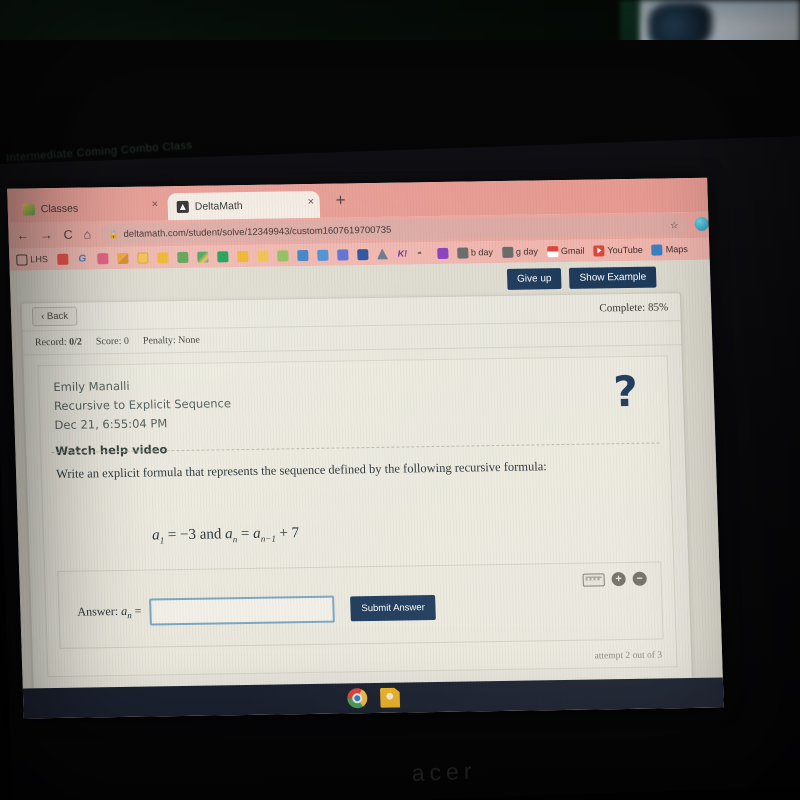 This screenshot has height=800, width=800. I want to click on answer-row: Answer: an = Submit Answer, so click(257, 610).